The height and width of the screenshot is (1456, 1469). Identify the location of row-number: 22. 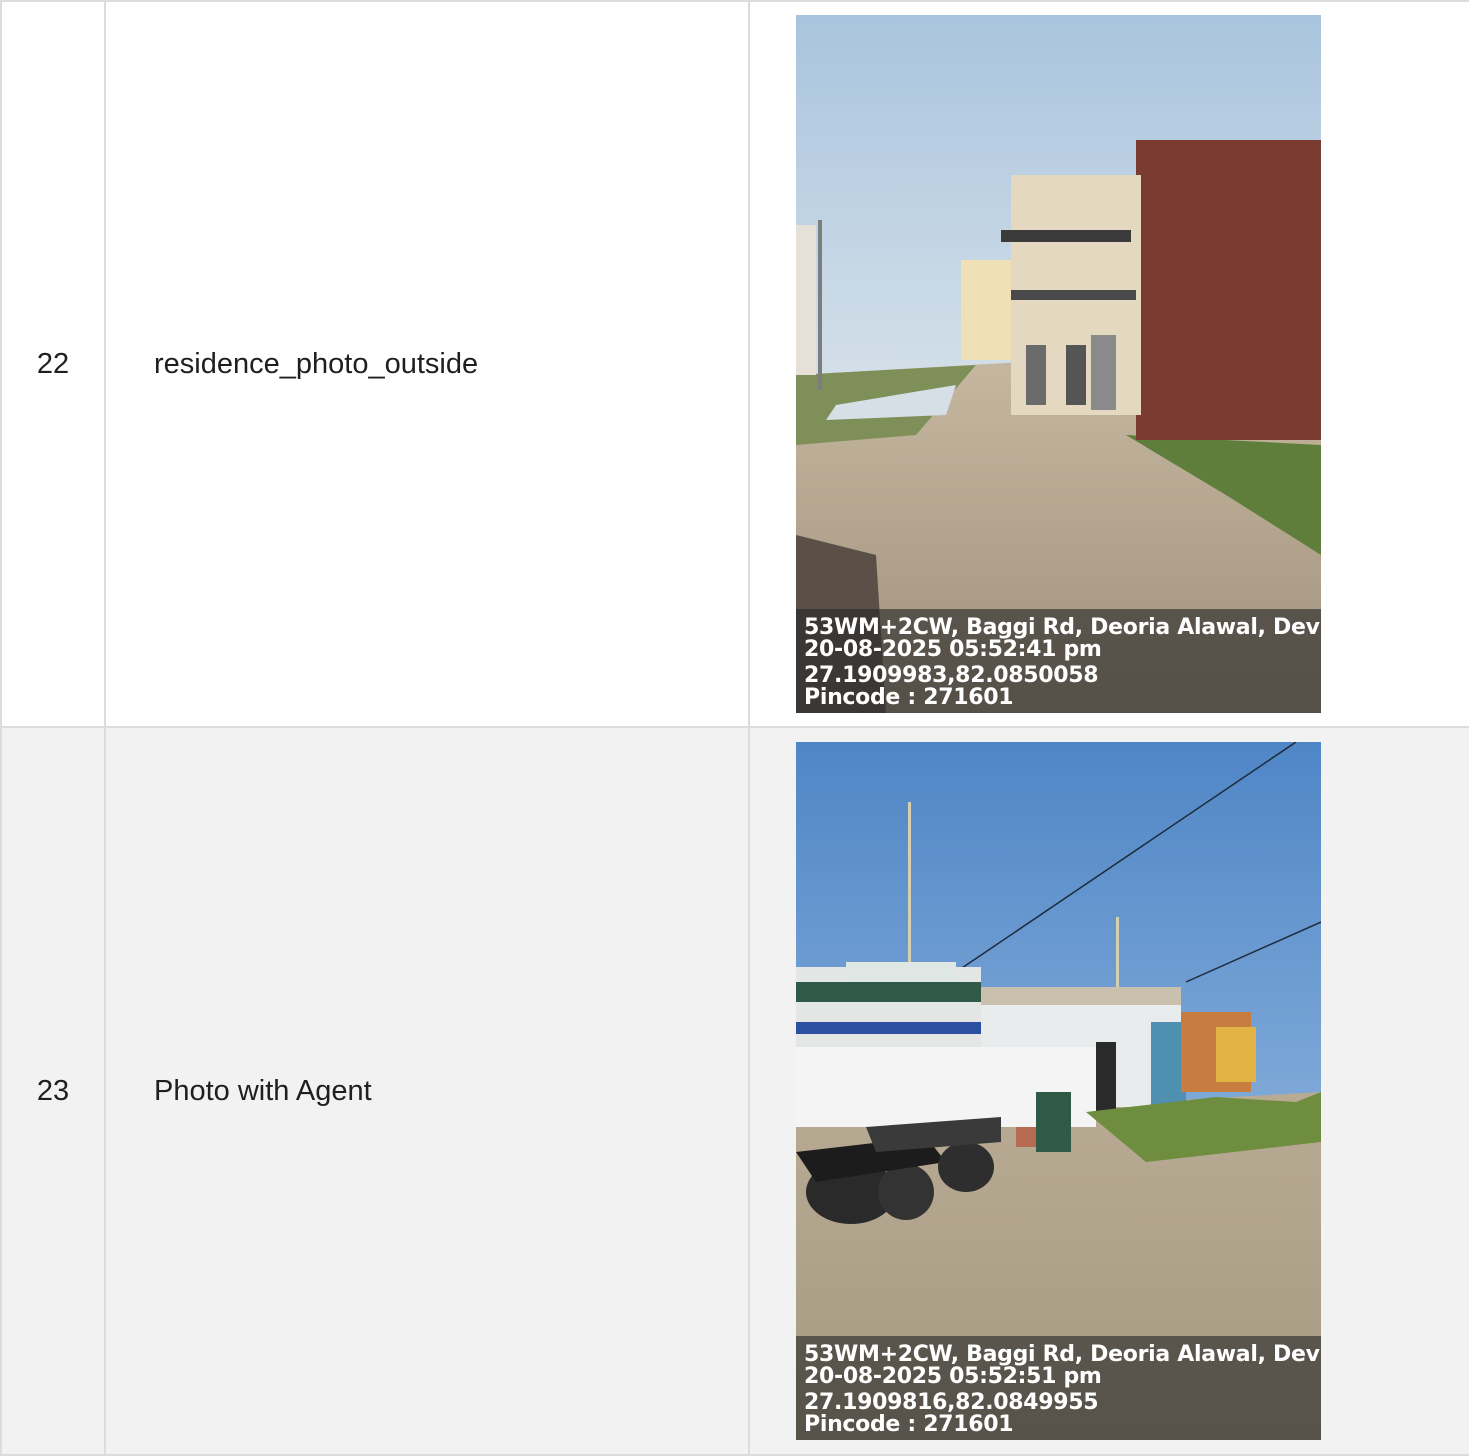
(53, 364).